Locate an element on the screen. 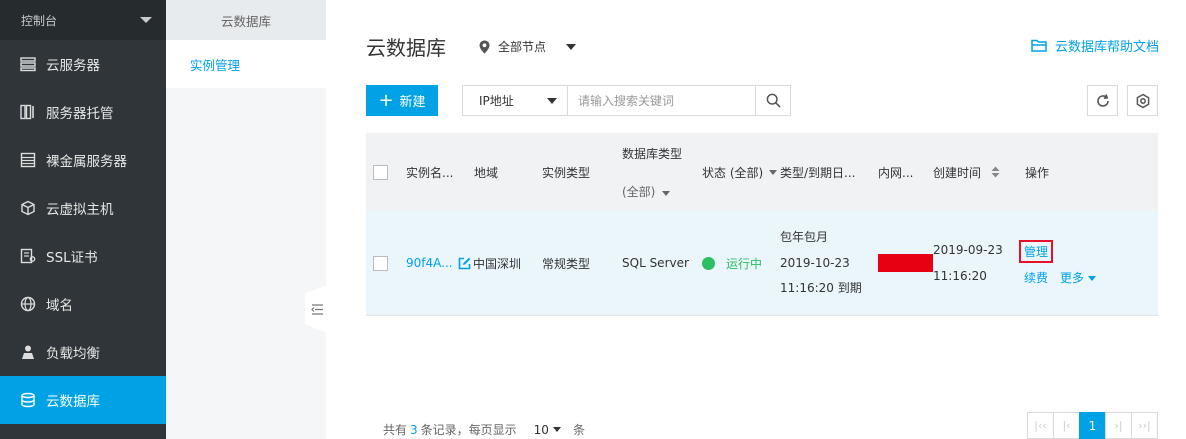 This screenshot has height=439, width=1186. database-icon is located at coordinates (28, 400).